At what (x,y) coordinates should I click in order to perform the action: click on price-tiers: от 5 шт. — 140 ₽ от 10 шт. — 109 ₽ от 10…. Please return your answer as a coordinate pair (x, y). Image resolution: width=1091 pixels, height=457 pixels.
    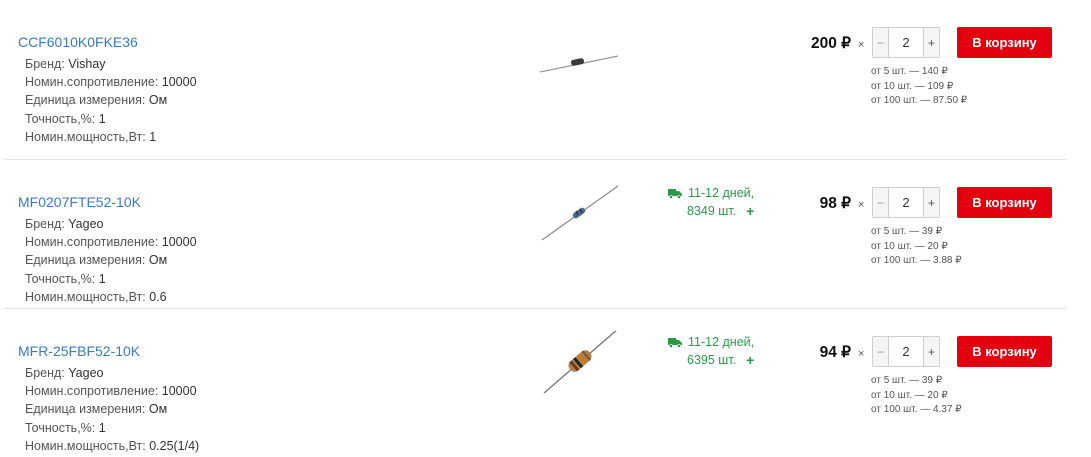
    Looking at the image, I should click on (919, 87).